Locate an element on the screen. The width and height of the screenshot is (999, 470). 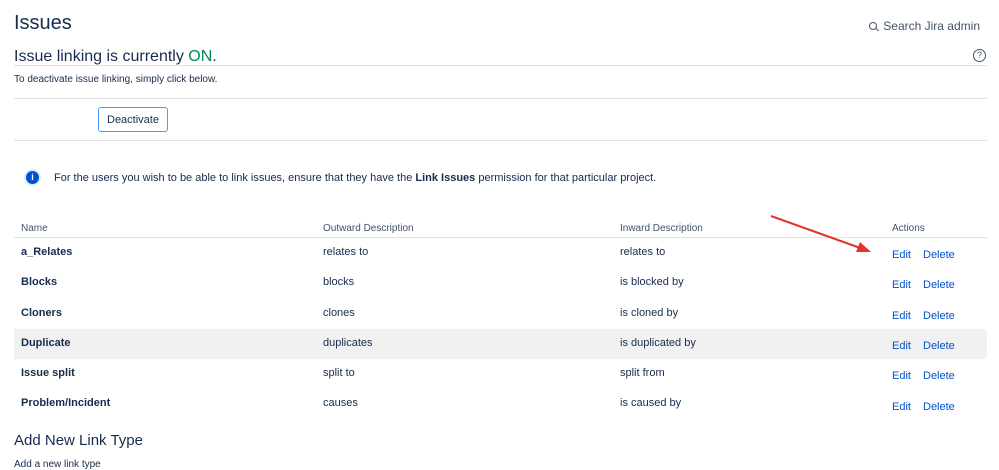
deactivate-button: Deactivate is located at coordinates (133, 119).